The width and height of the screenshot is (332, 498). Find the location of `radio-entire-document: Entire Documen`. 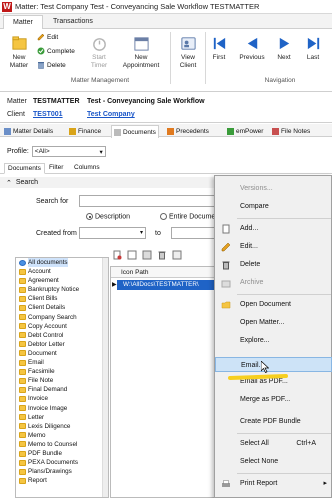

radio-entire-document: Entire Documen is located at coordinates (189, 216).